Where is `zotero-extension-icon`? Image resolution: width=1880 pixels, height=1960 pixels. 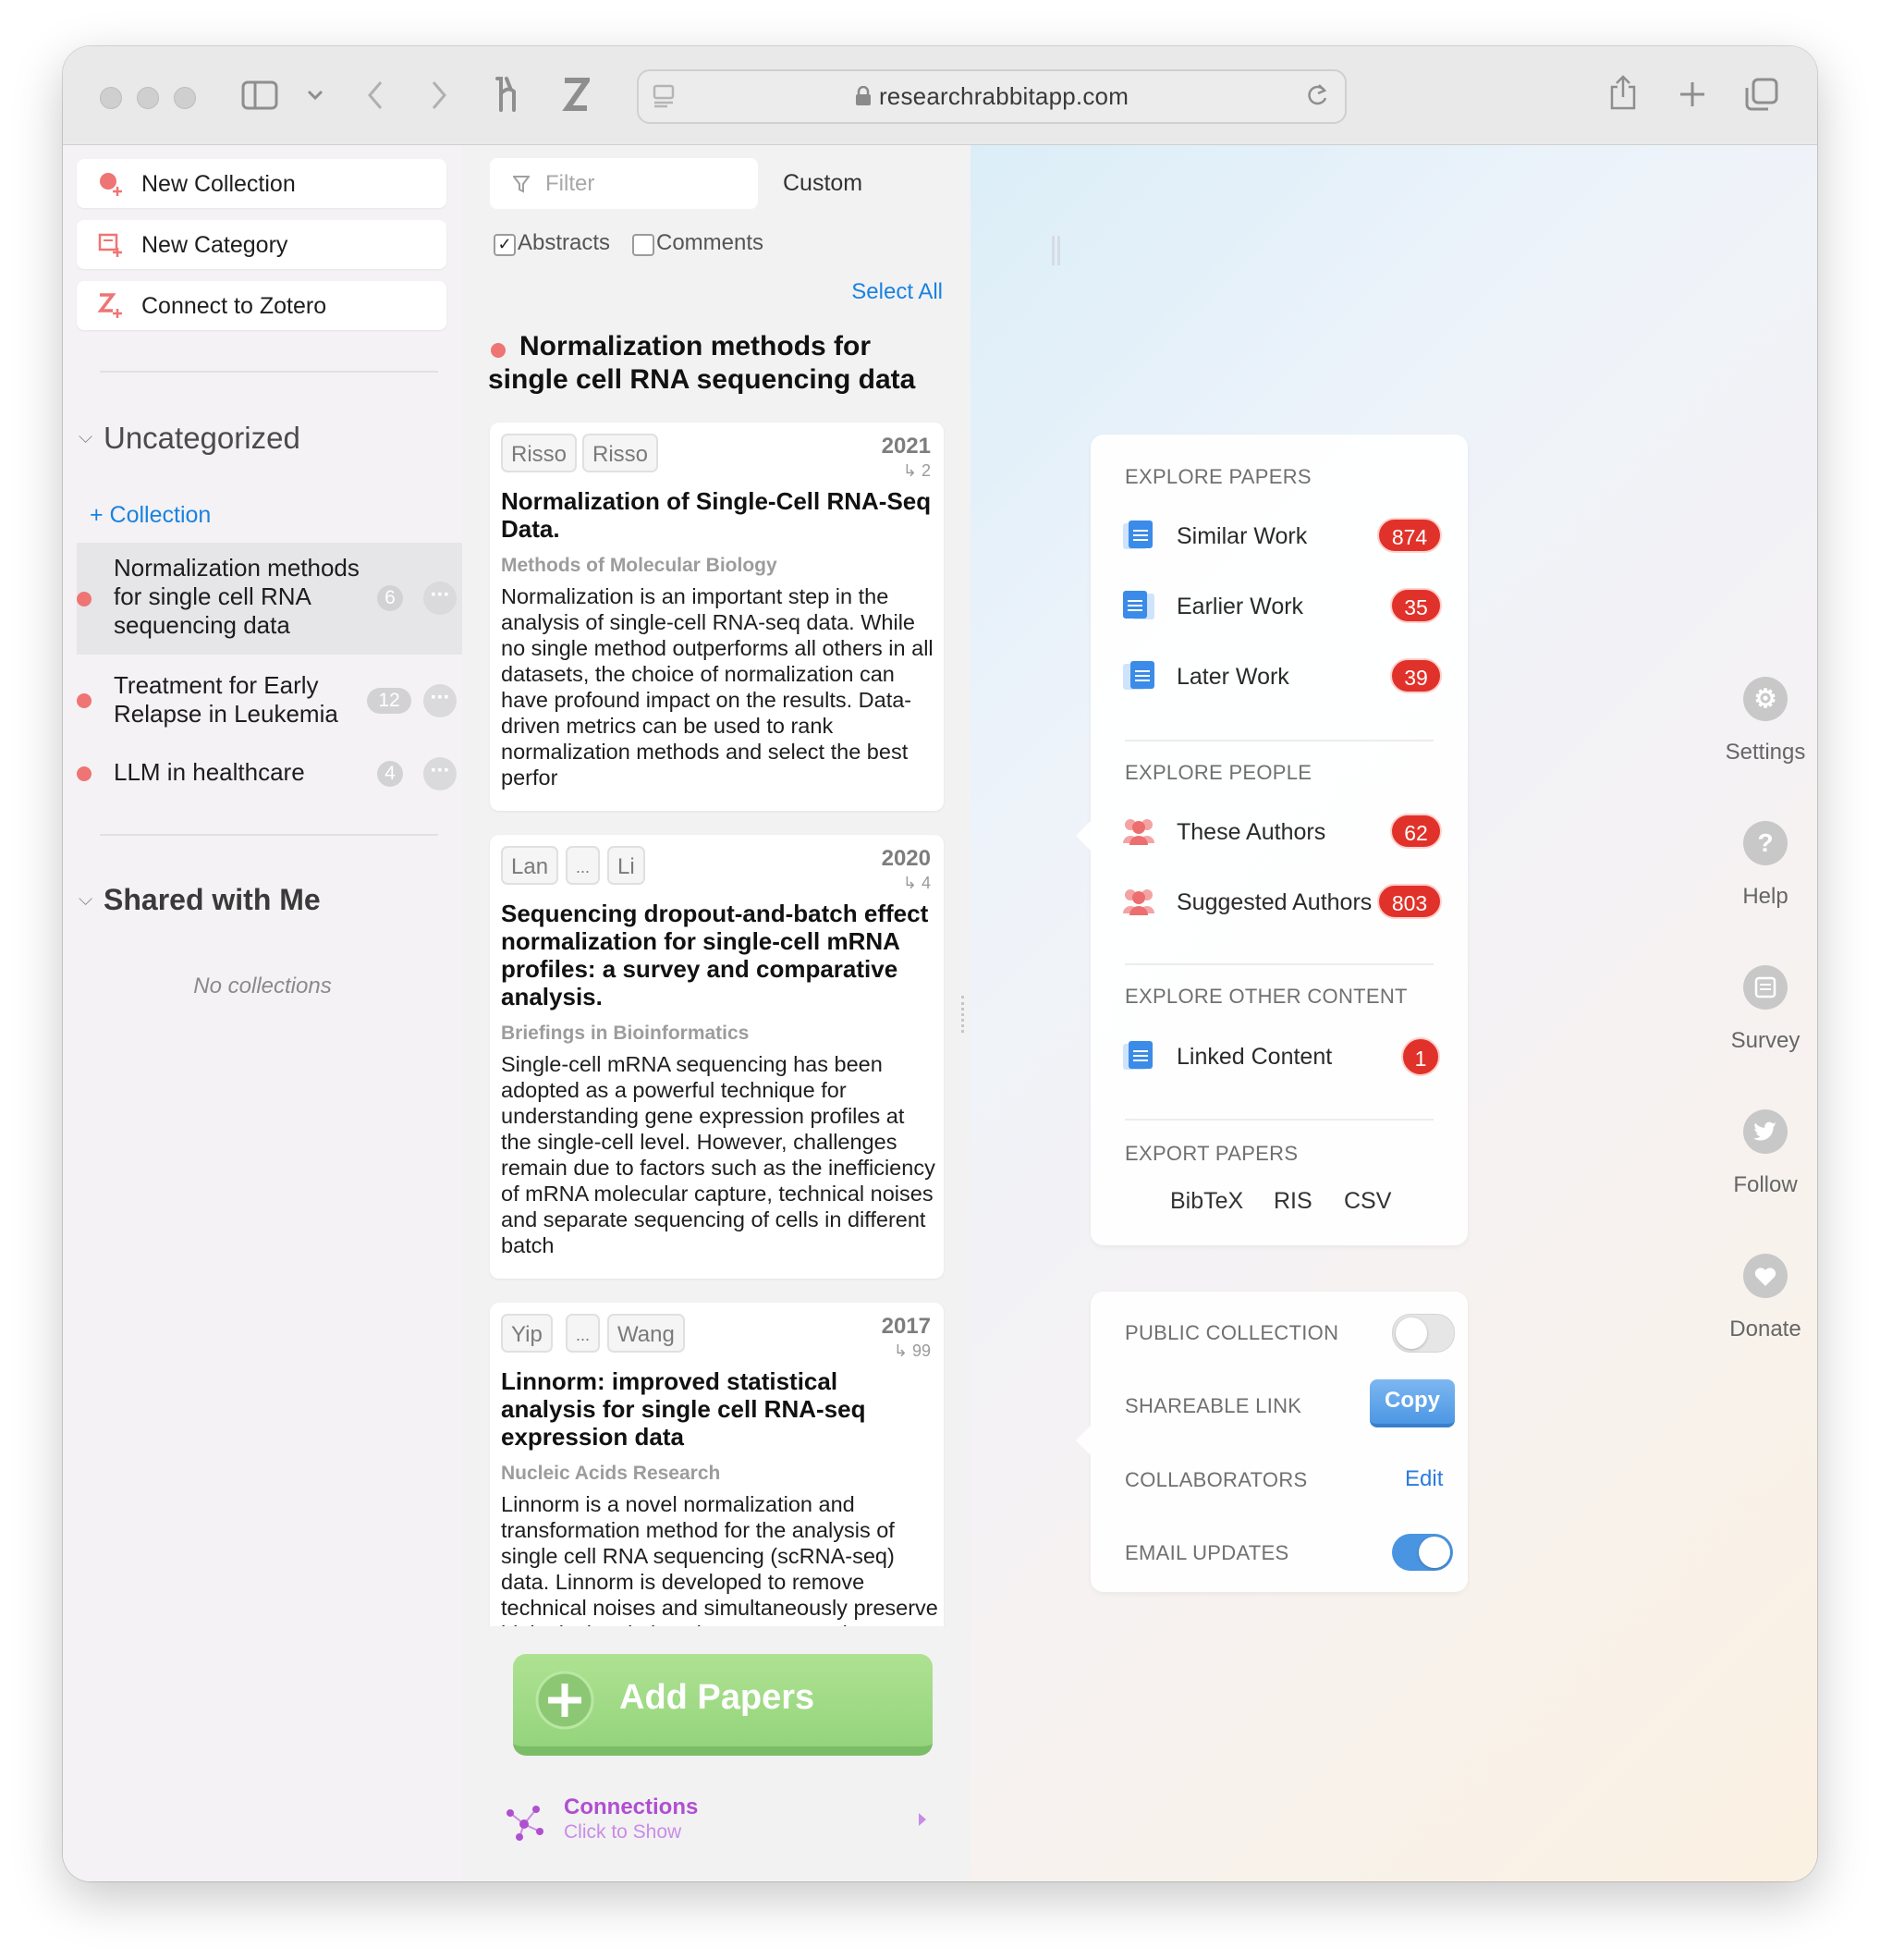 zotero-extension-icon is located at coordinates (576, 95).